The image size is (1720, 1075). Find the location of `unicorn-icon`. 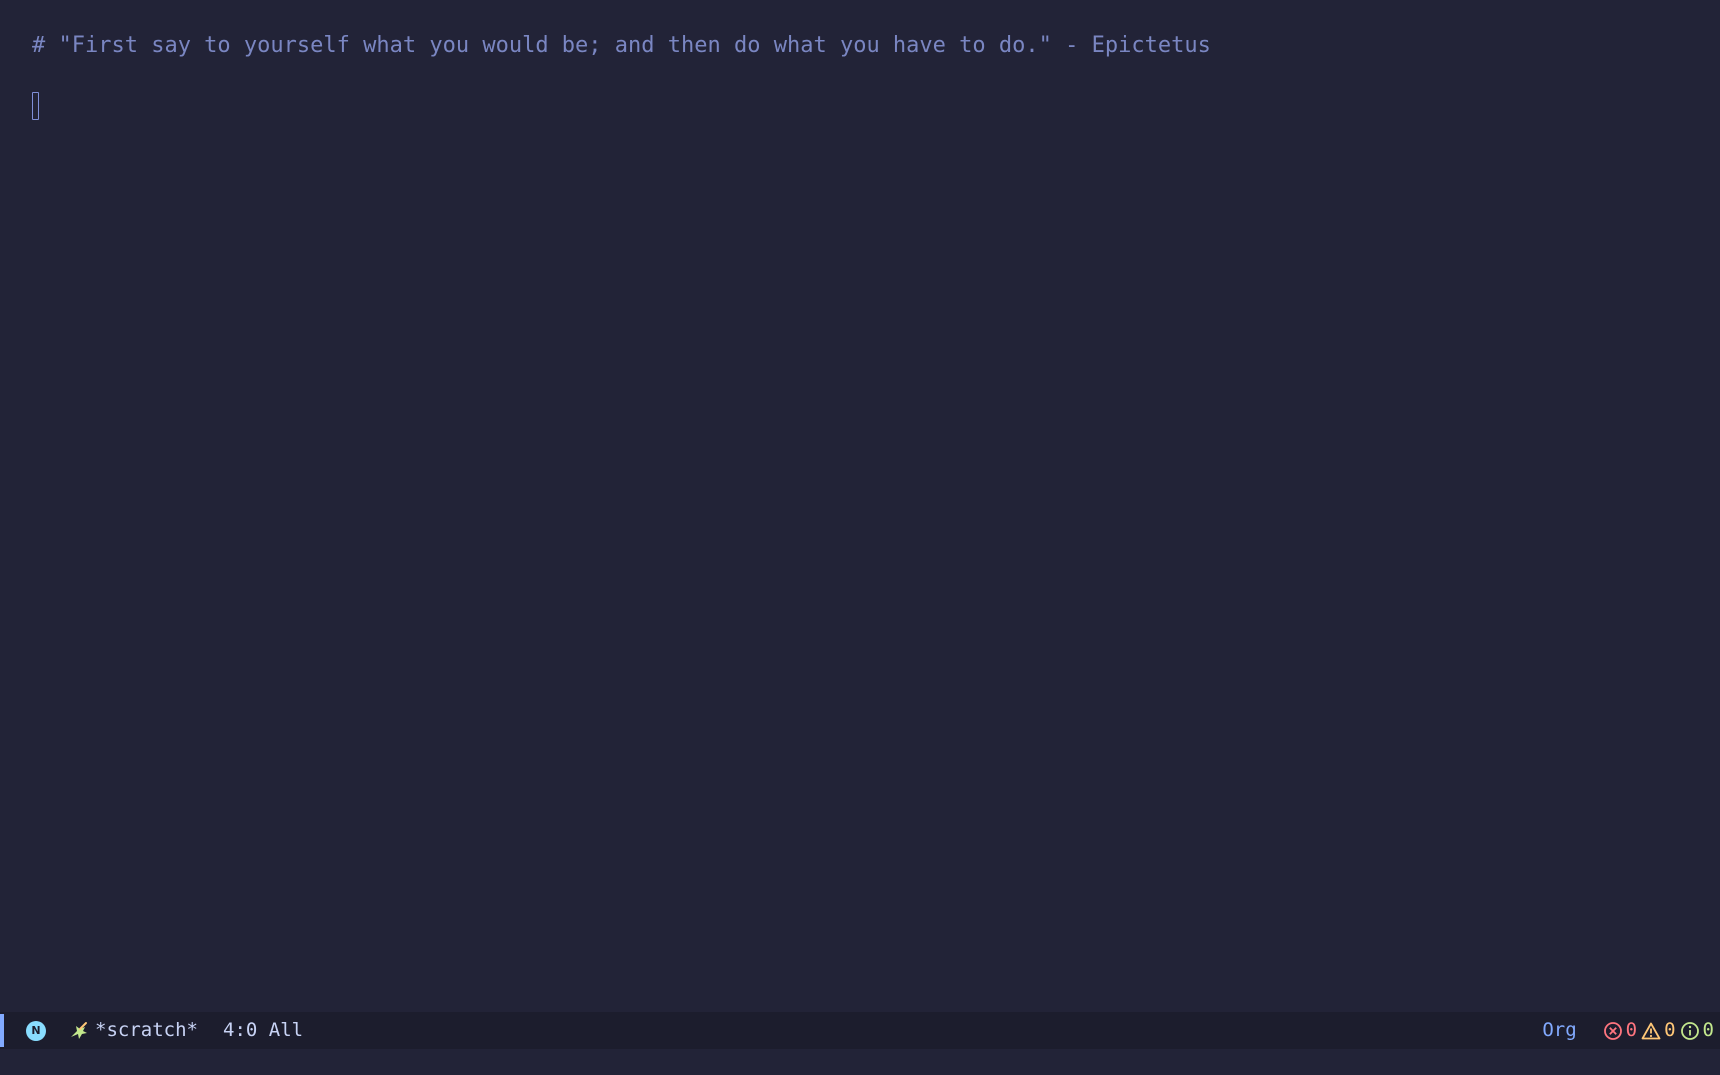

unicorn-icon is located at coordinates (79, 1030).